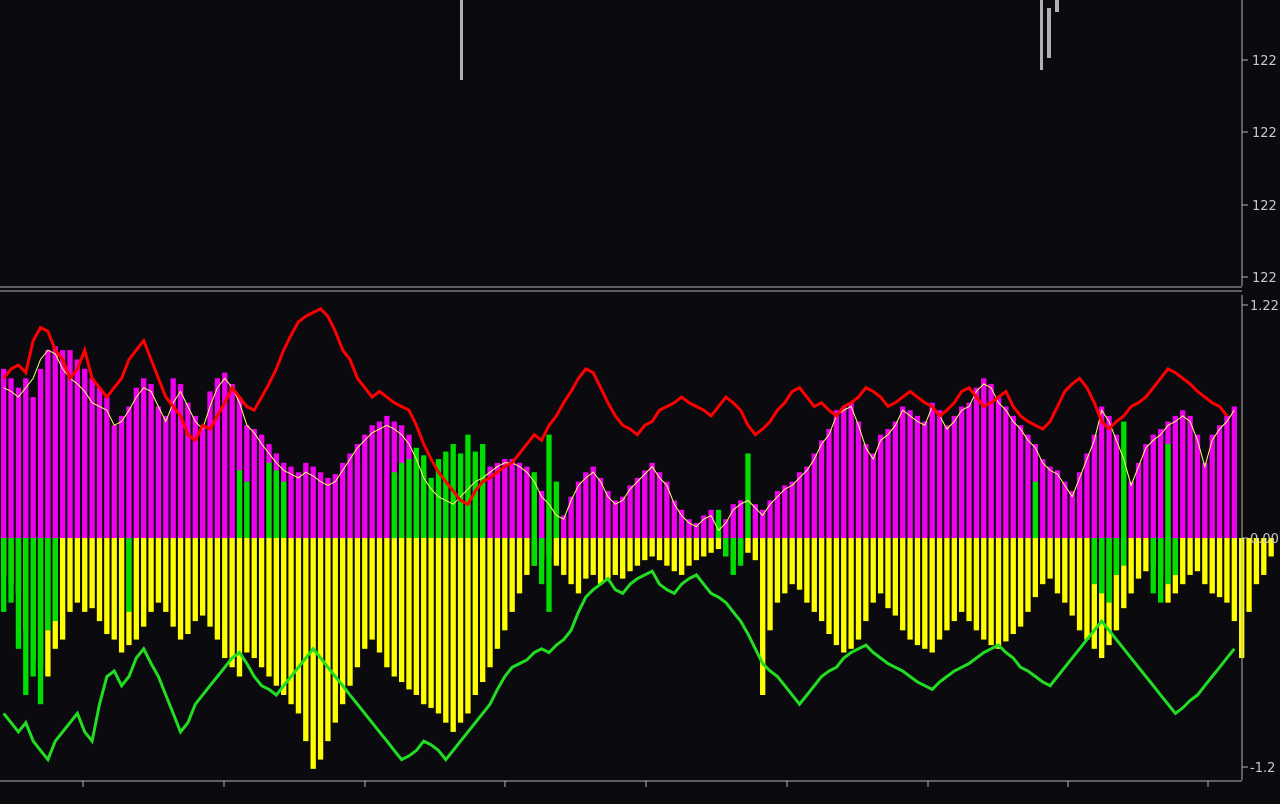  I want to click on candle-body, so click(1057, 6).